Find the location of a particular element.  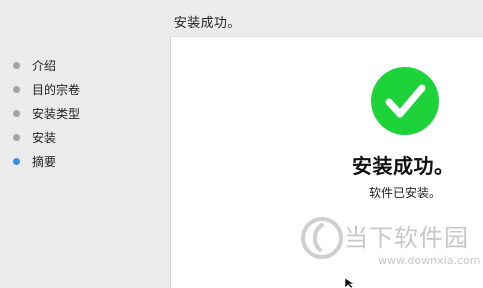

success-title: 安装成功。 is located at coordinates (403, 166).